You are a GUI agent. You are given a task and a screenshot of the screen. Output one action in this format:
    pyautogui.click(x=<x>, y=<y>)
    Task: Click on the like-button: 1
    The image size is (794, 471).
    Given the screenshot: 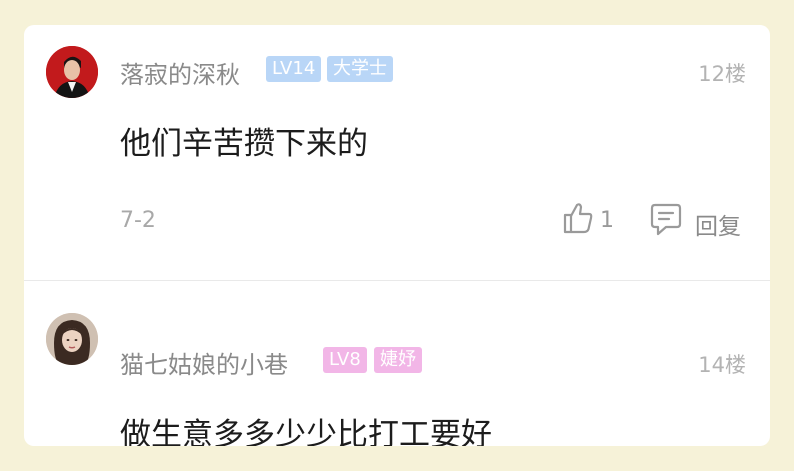 What is the action you would take?
    pyautogui.click(x=597, y=220)
    